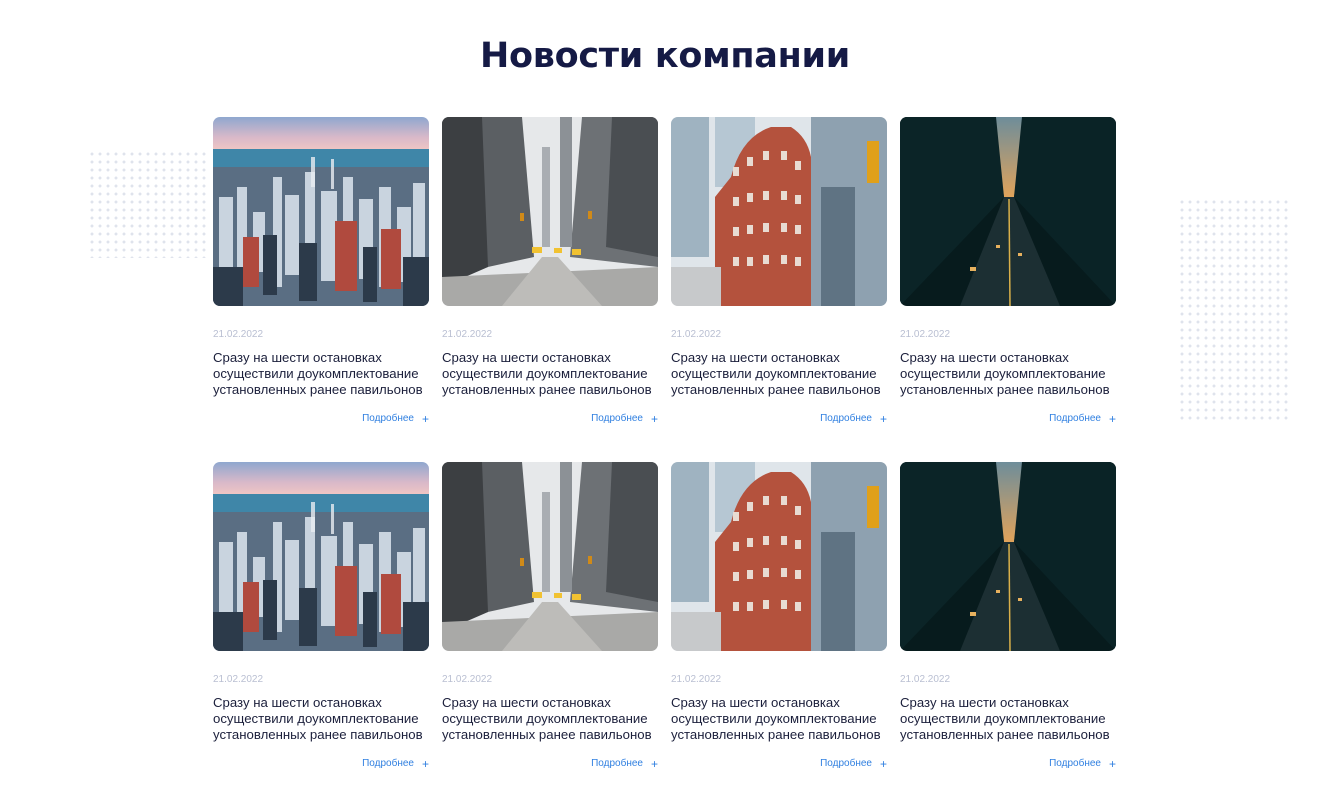  I want to click on page-title: Новости компании, so click(665, 56).